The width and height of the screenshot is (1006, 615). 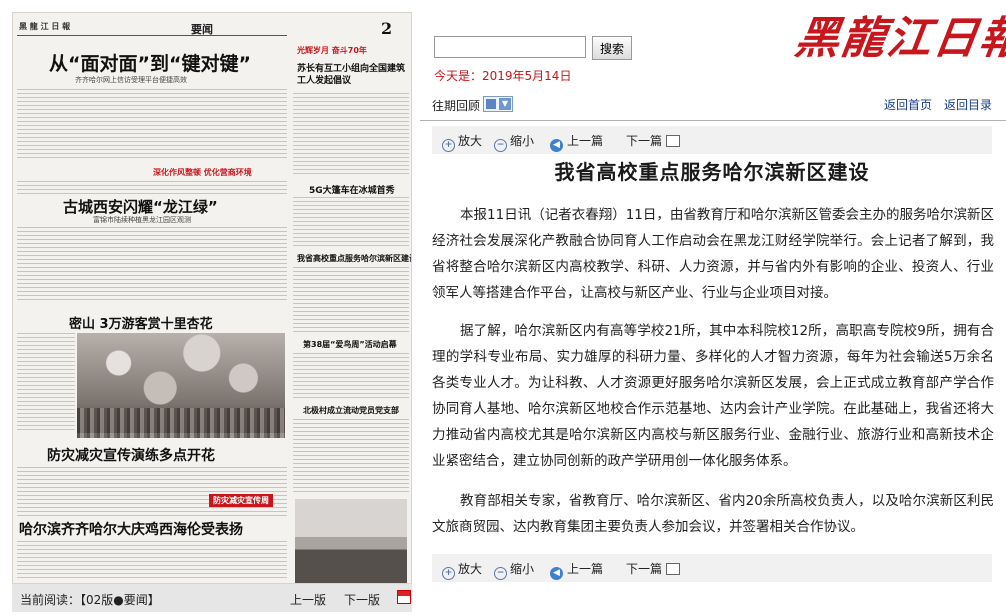 I want to click on chevron-down-icon: ▼, so click(x=505, y=104).